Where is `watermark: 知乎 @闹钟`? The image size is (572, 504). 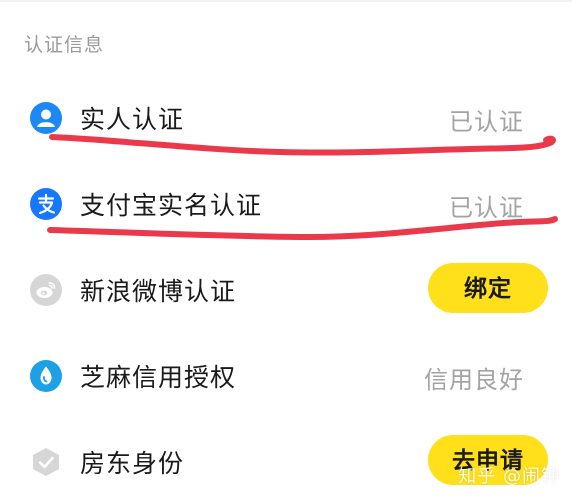 watermark: 知乎 @闹钟 is located at coordinates (509, 476).